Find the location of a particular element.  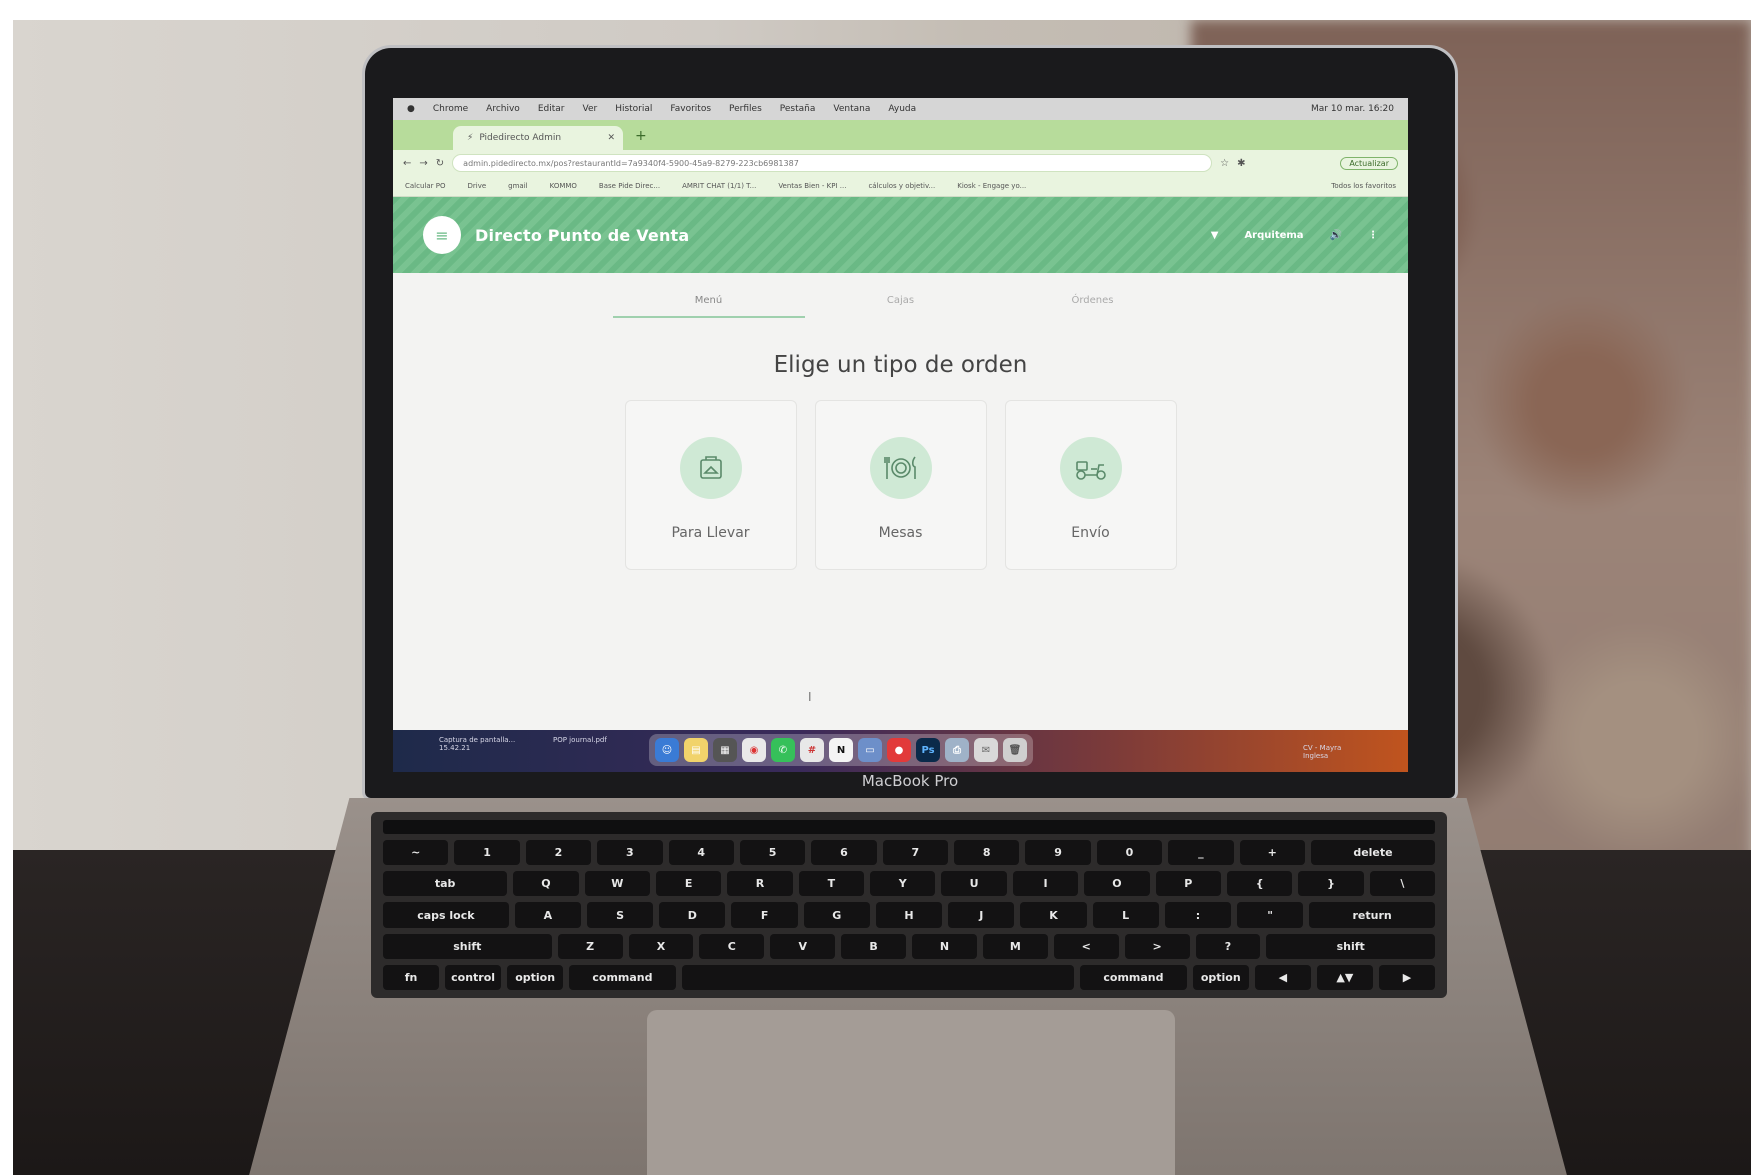

trackpad is located at coordinates (911, 1092).